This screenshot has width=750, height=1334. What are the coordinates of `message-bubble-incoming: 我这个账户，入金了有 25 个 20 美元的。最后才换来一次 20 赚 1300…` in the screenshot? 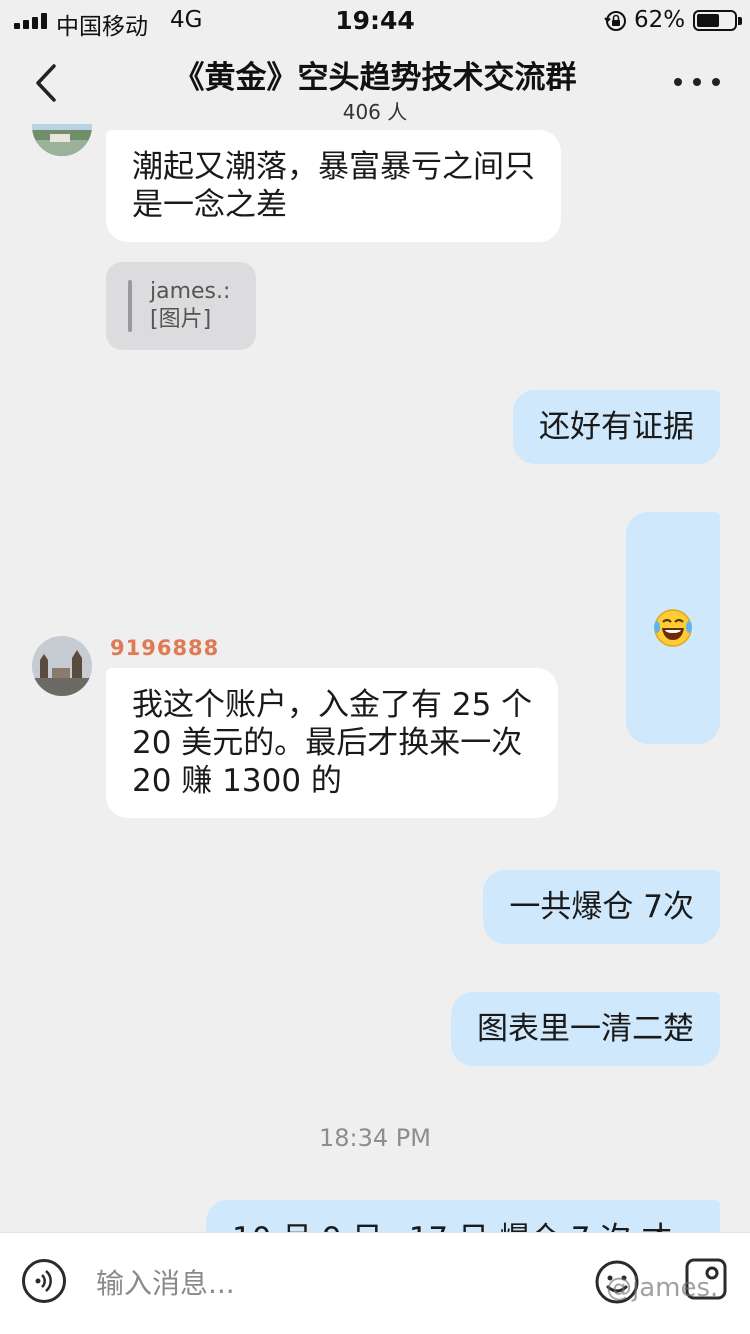 It's located at (332, 743).